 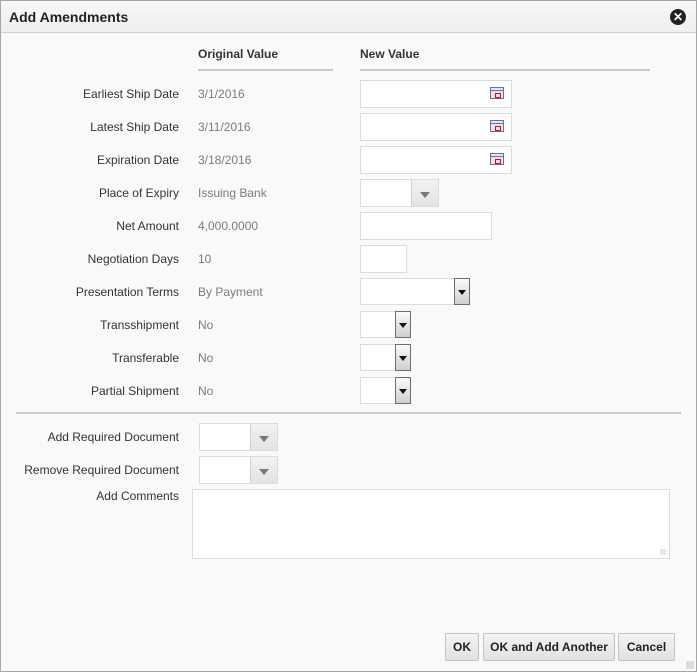 I want to click on original-value-header: Original Value, so click(x=238, y=54).